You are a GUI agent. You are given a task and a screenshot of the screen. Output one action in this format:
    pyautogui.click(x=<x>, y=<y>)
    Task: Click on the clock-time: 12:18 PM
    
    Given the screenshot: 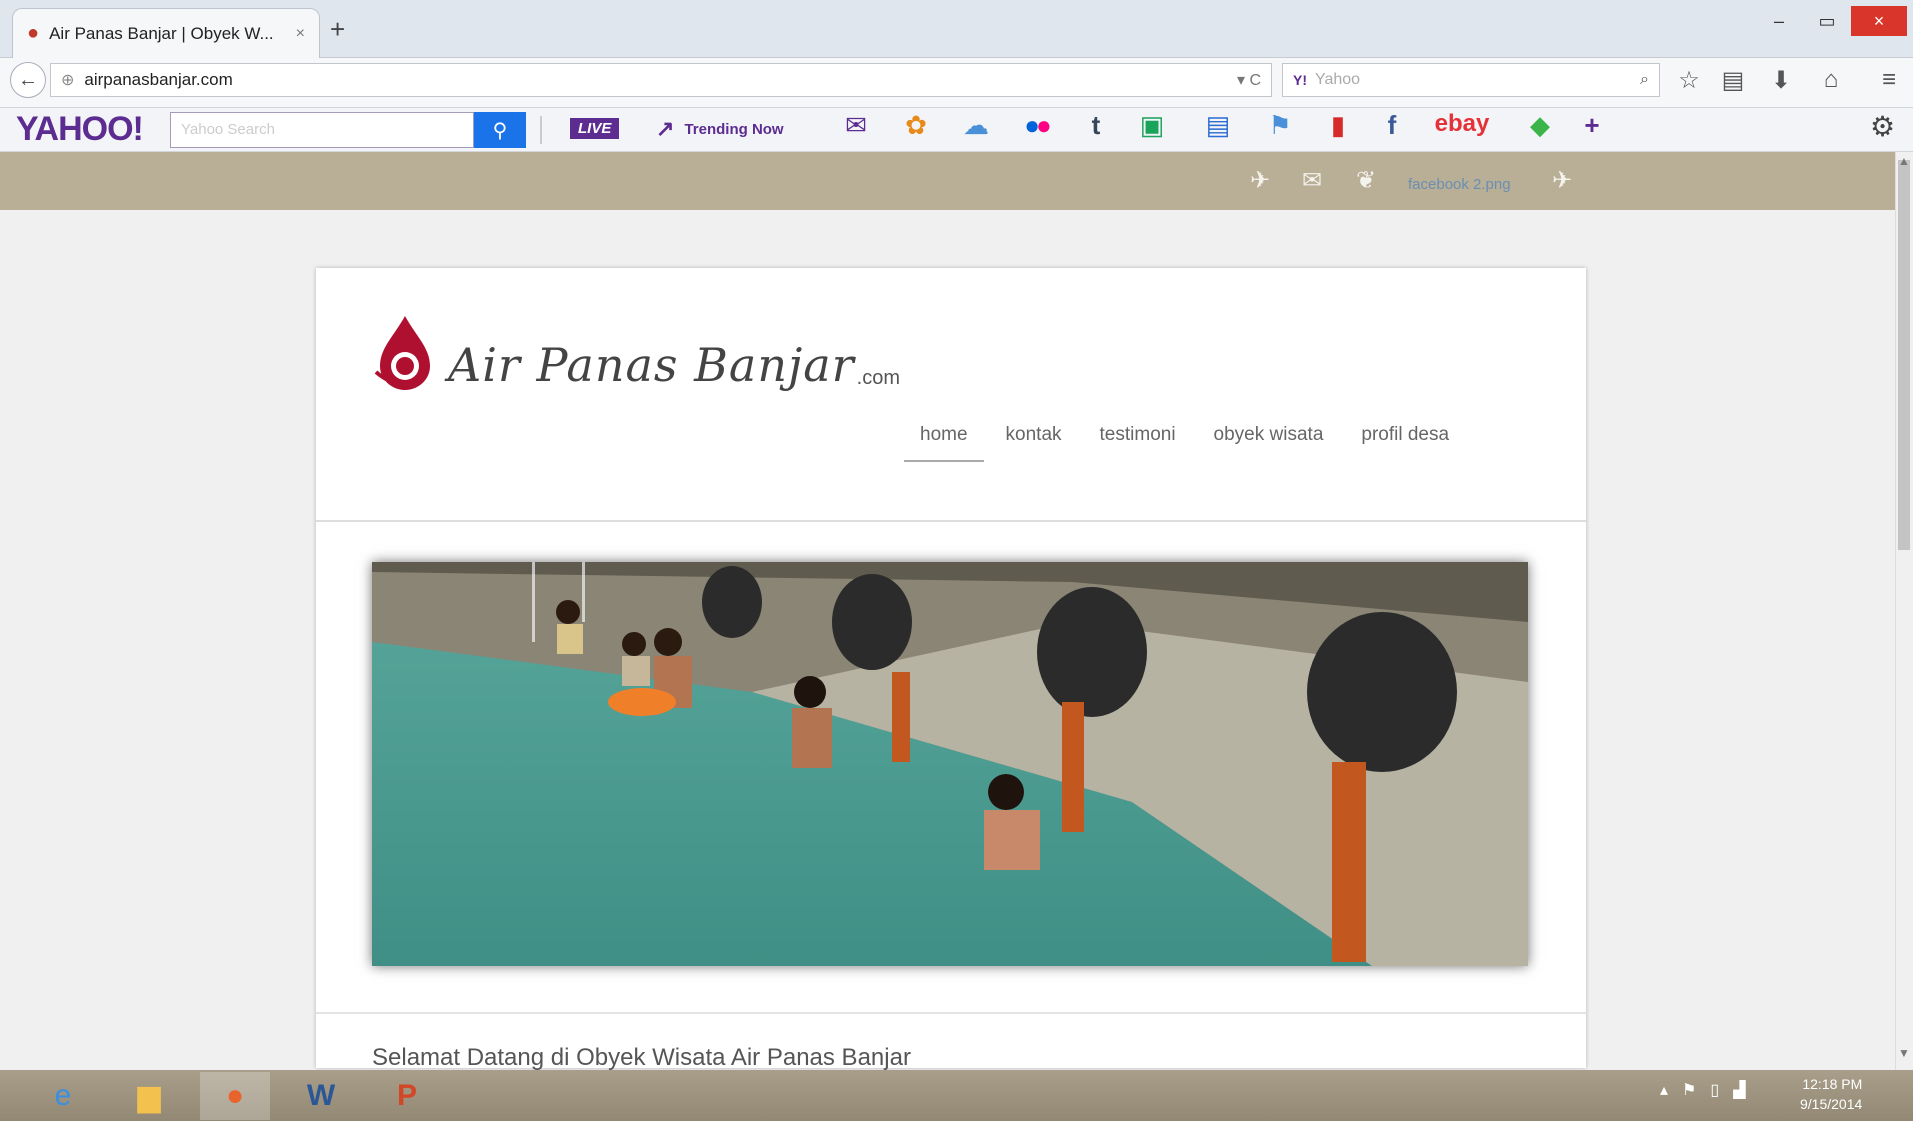 What is the action you would take?
    pyautogui.click(x=1832, y=1084)
    